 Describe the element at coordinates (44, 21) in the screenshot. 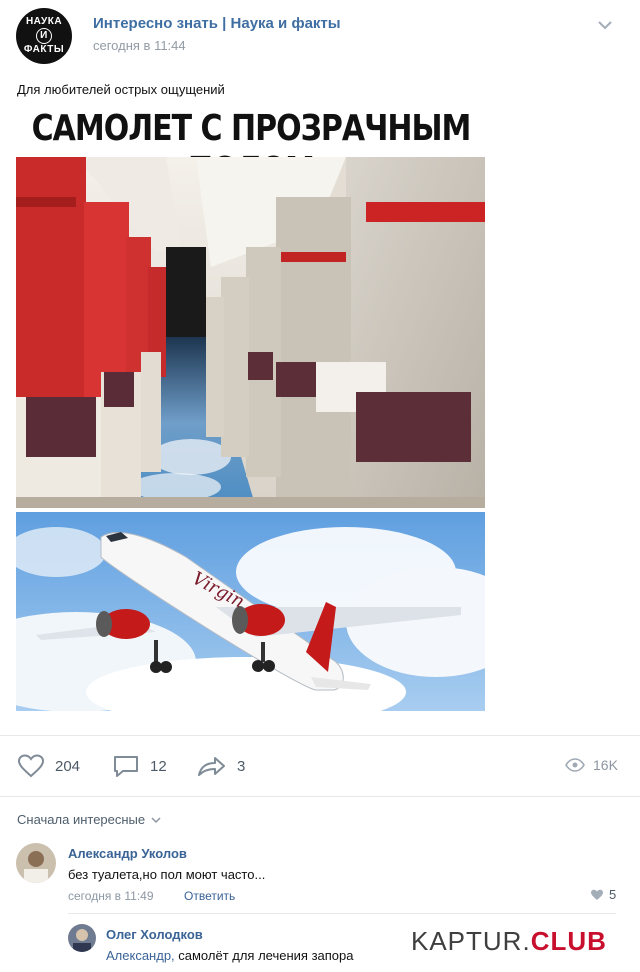

I see `avatar-line-1: НАУКА` at that location.